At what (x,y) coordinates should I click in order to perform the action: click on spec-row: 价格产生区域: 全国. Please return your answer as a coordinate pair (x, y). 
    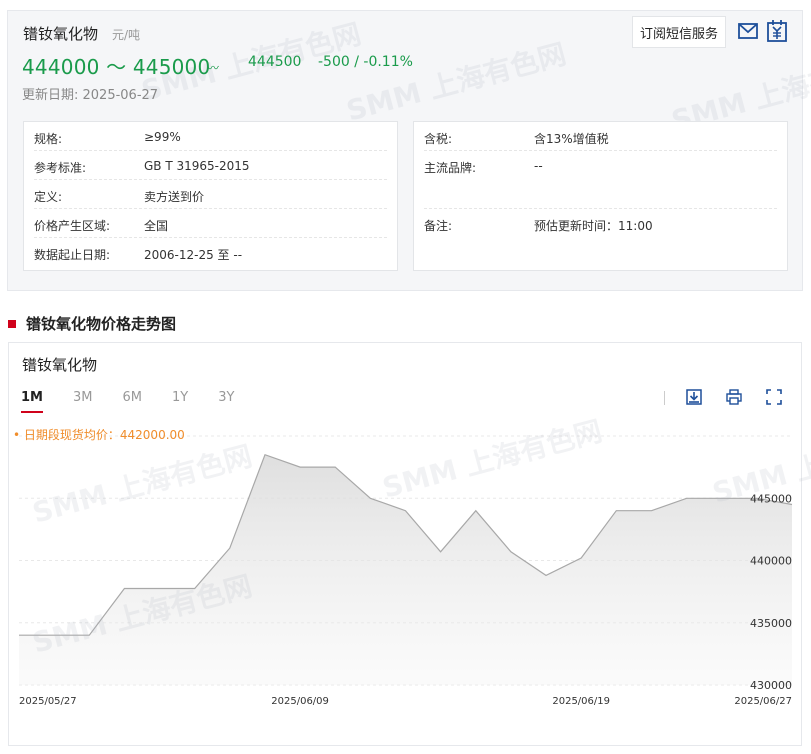
    Looking at the image, I should click on (210, 223).